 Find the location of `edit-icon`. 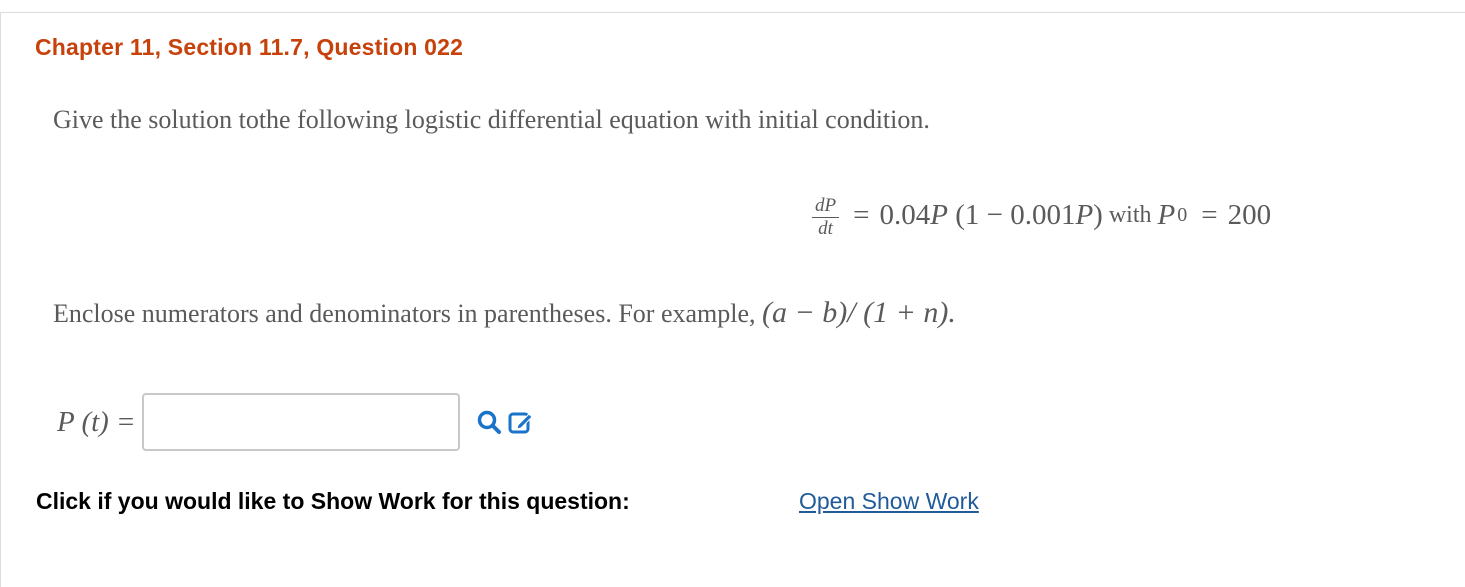

edit-icon is located at coordinates (521, 422).